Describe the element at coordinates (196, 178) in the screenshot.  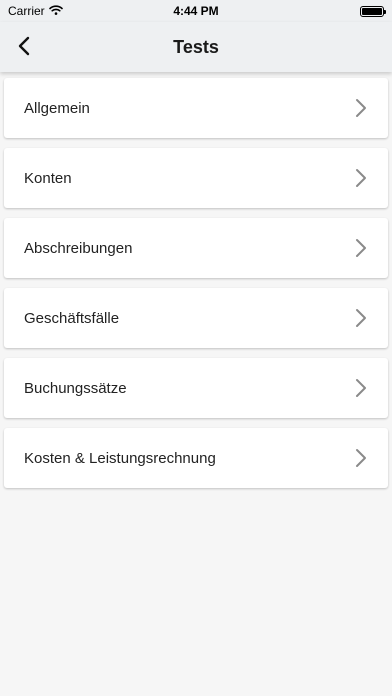
I see `list-item-konten: Konten` at that location.